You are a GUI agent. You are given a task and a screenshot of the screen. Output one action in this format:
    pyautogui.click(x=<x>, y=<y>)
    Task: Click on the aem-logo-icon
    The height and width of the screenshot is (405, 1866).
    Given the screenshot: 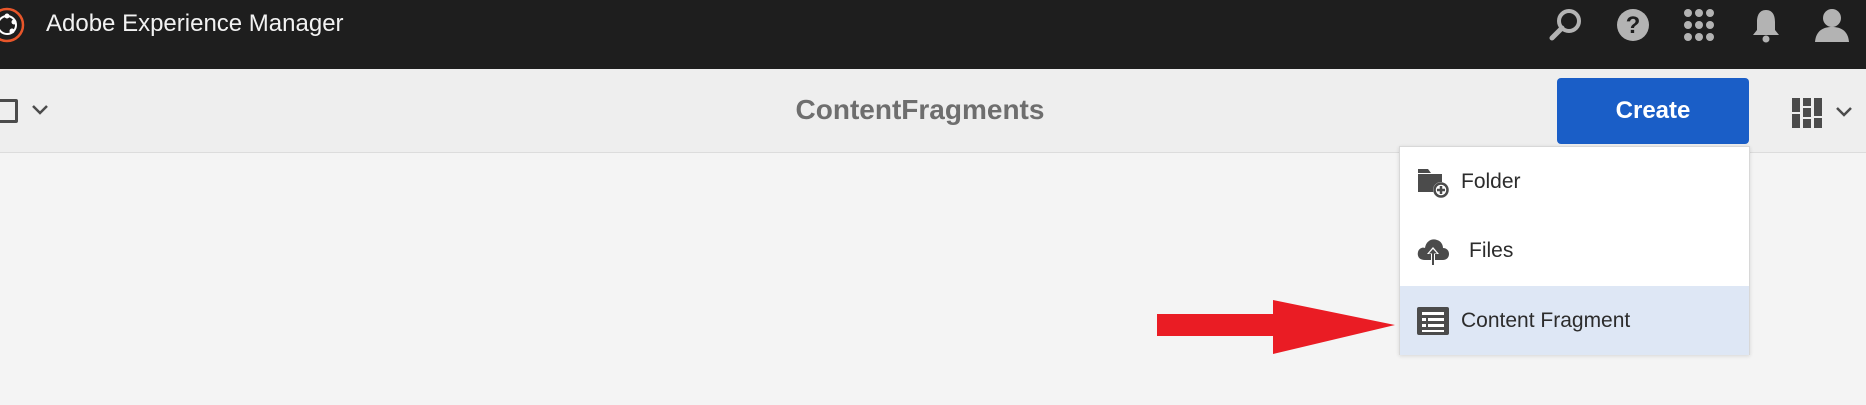 What is the action you would take?
    pyautogui.click(x=13, y=25)
    